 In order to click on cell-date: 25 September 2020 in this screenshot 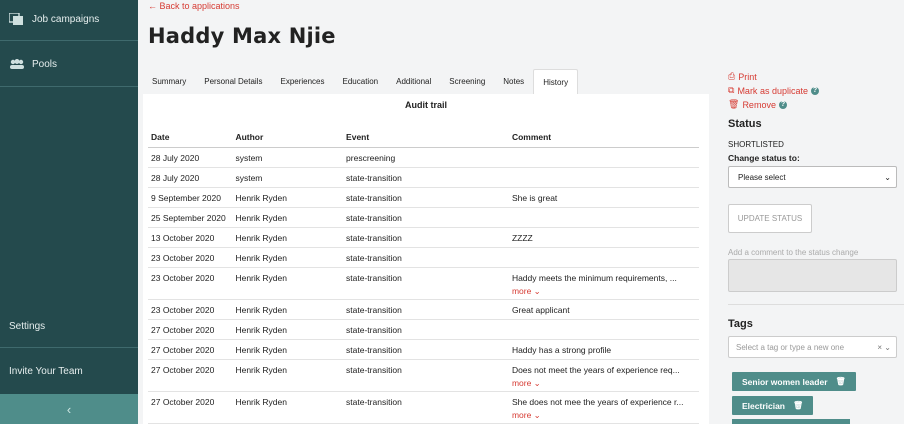, I will do `click(190, 217)`.